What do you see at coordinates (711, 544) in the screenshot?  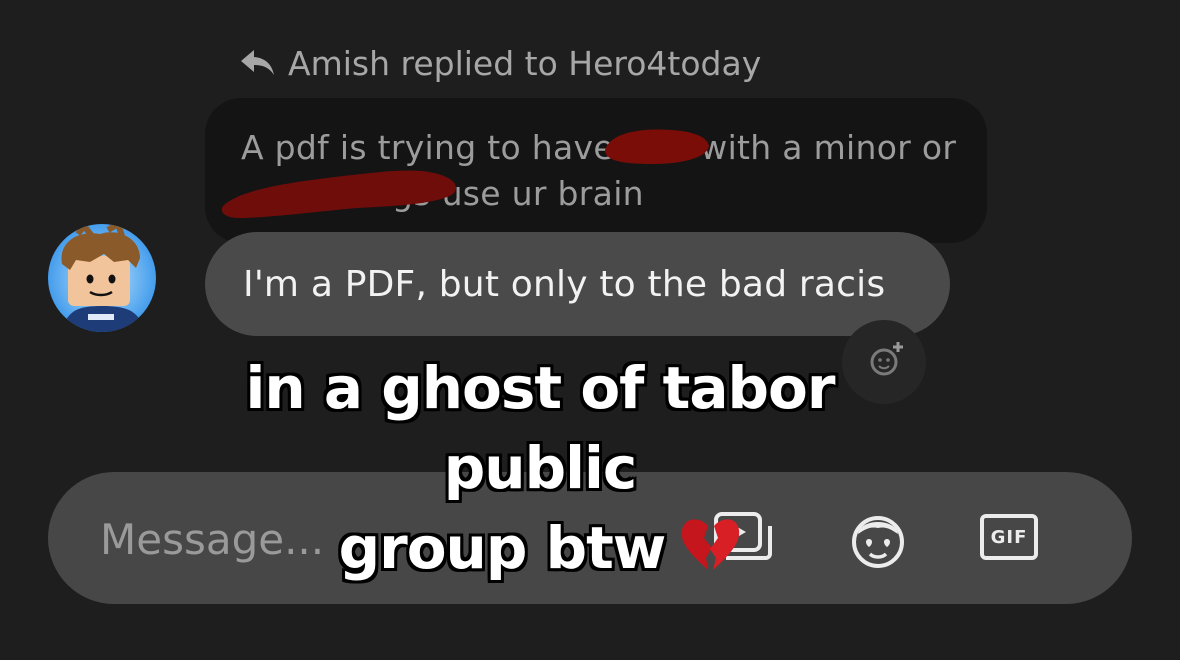 I see `broken-heart-icon` at bounding box center [711, 544].